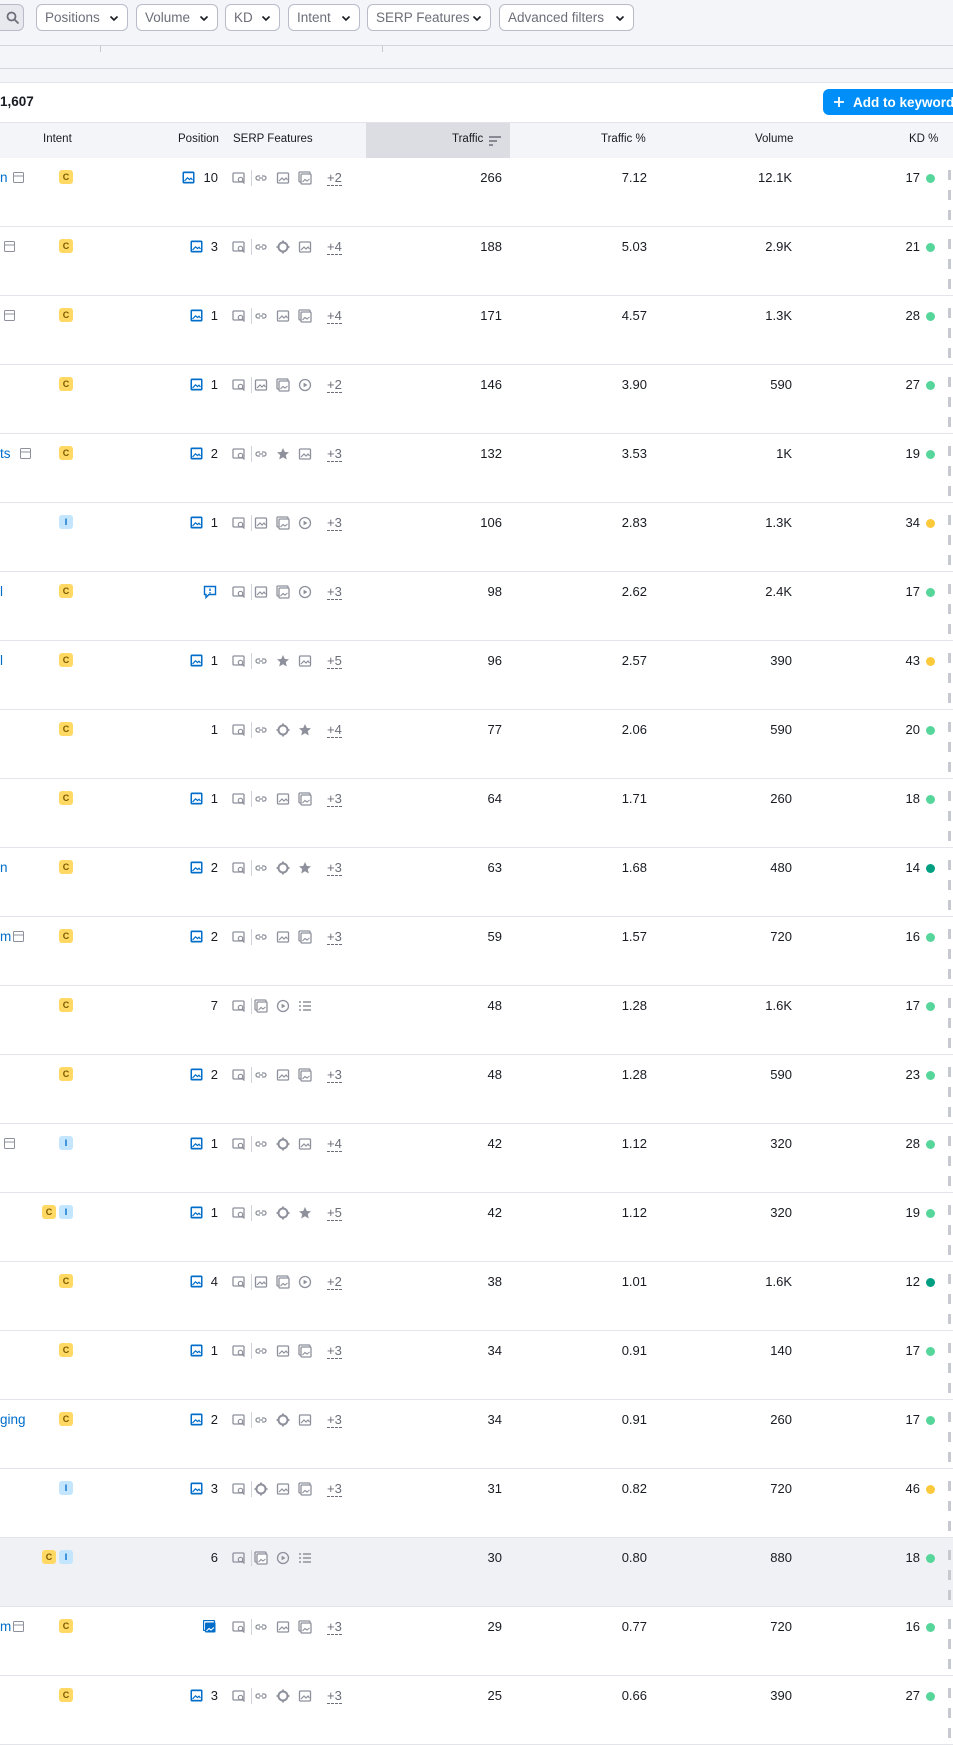  What do you see at coordinates (476, 675) in the screenshot?
I see `table-row: l C 1 +5 96 2.57 390 43` at bounding box center [476, 675].